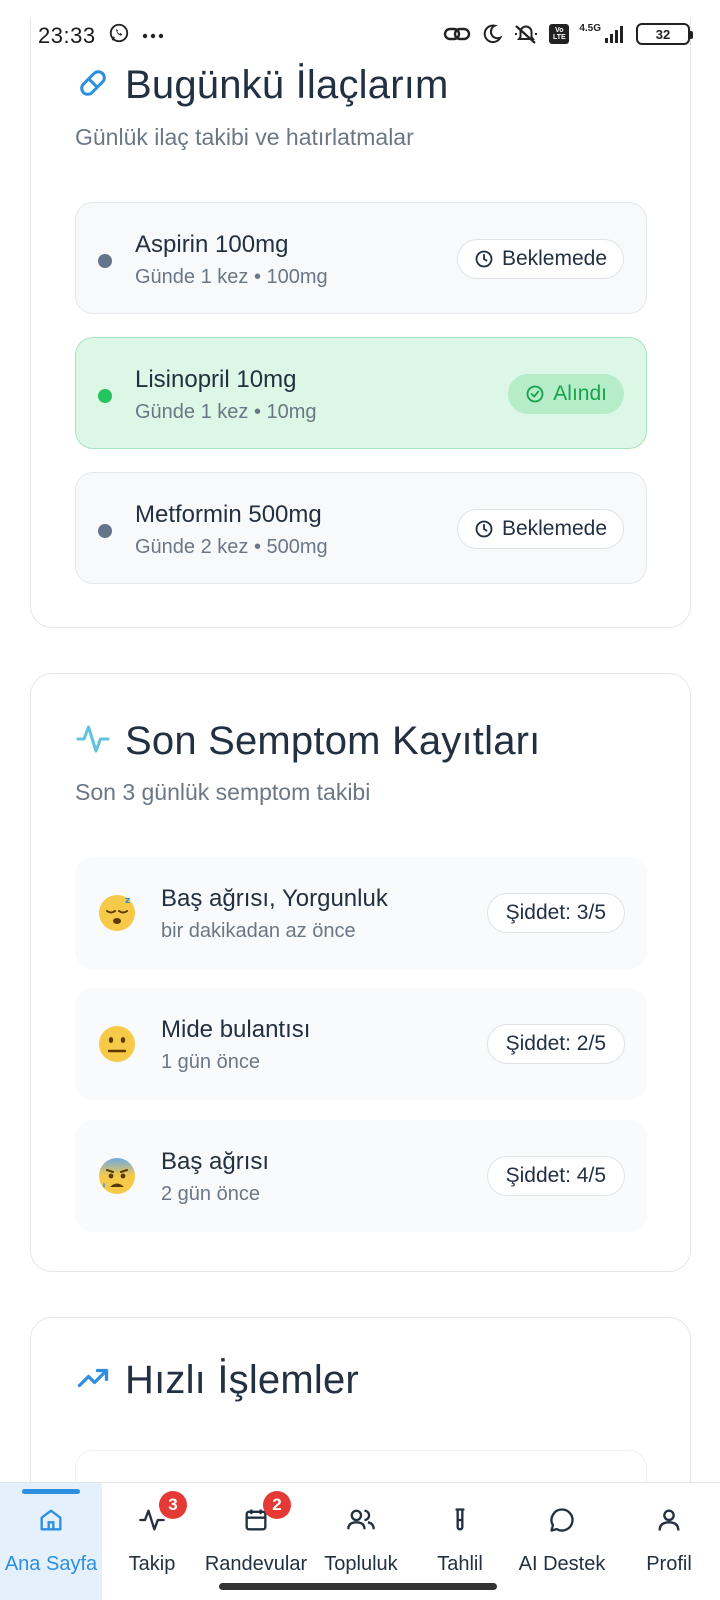 Image resolution: width=720 pixels, height=1600 pixels. Describe the element at coordinates (492, 34) in the screenshot. I see `moon-icon` at that location.